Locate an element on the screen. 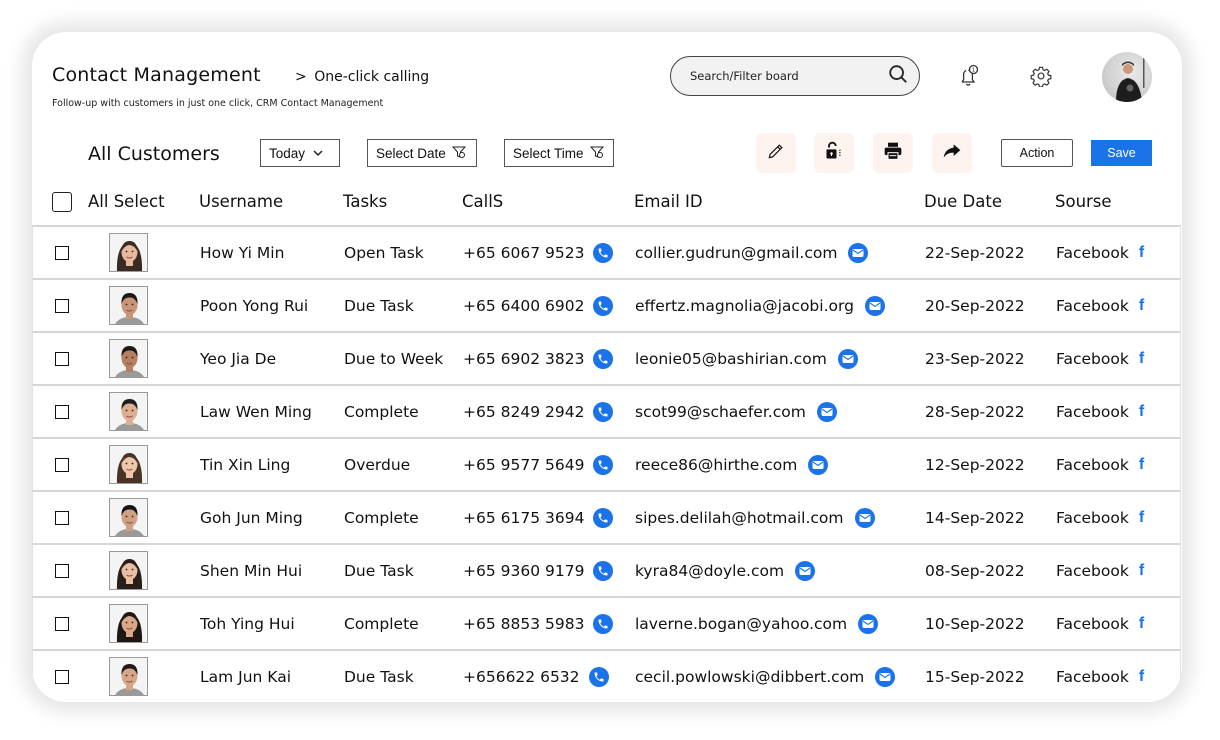  today-dropdown-label: Today is located at coordinates (287, 153).